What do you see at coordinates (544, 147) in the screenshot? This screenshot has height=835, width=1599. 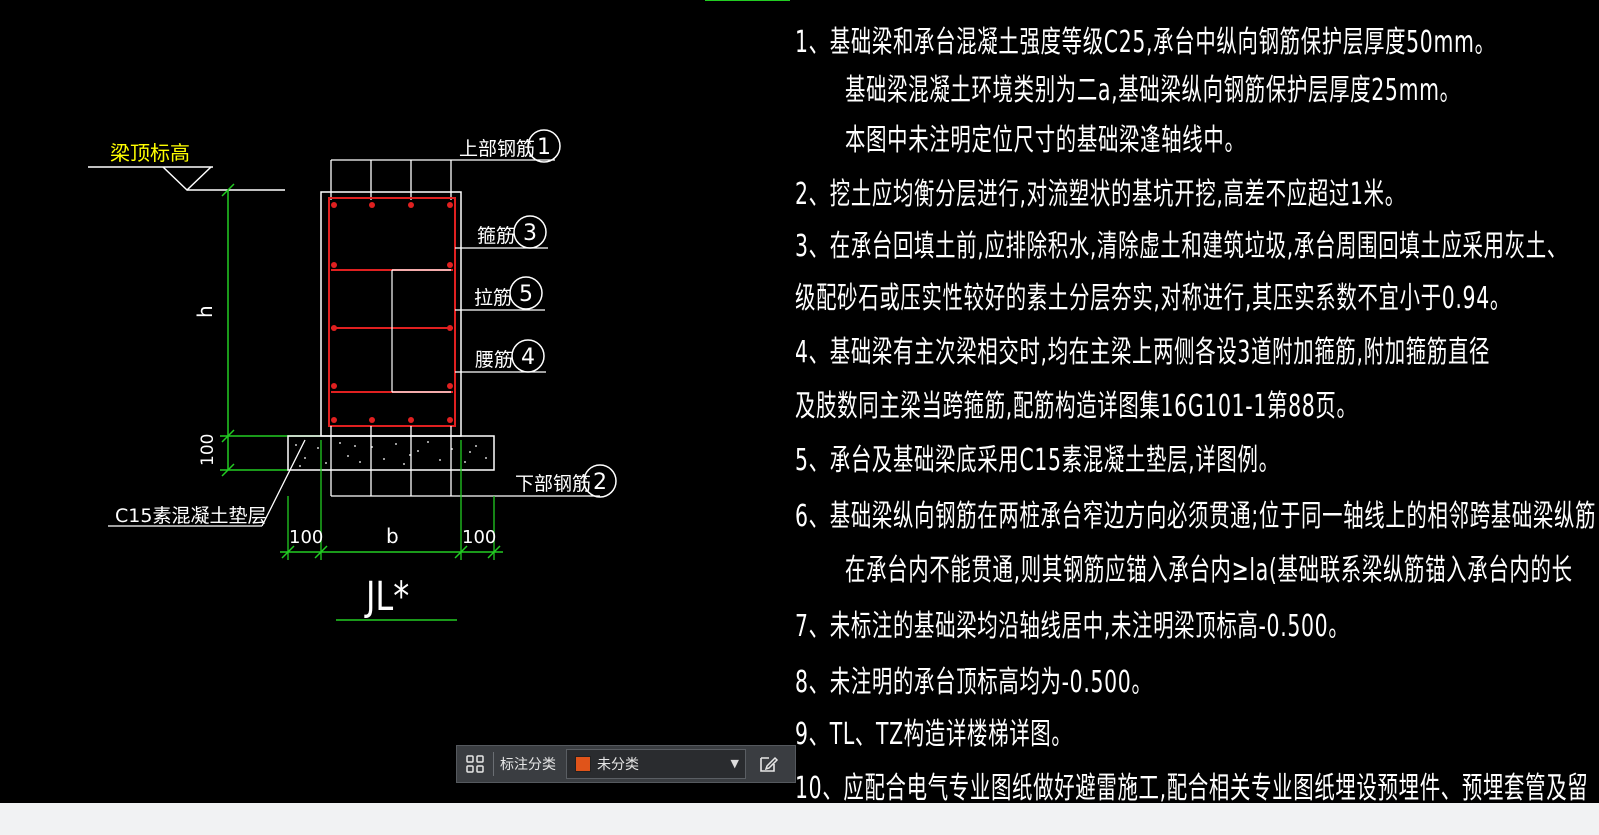 I see `top-rebar-num: 1` at bounding box center [544, 147].